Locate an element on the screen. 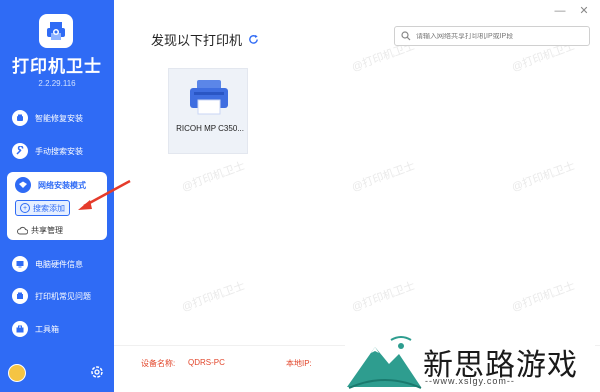 This screenshot has height=392, width=600. sidebar-item-manual-search: 手动搜索安装 is located at coordinates (58, 151).